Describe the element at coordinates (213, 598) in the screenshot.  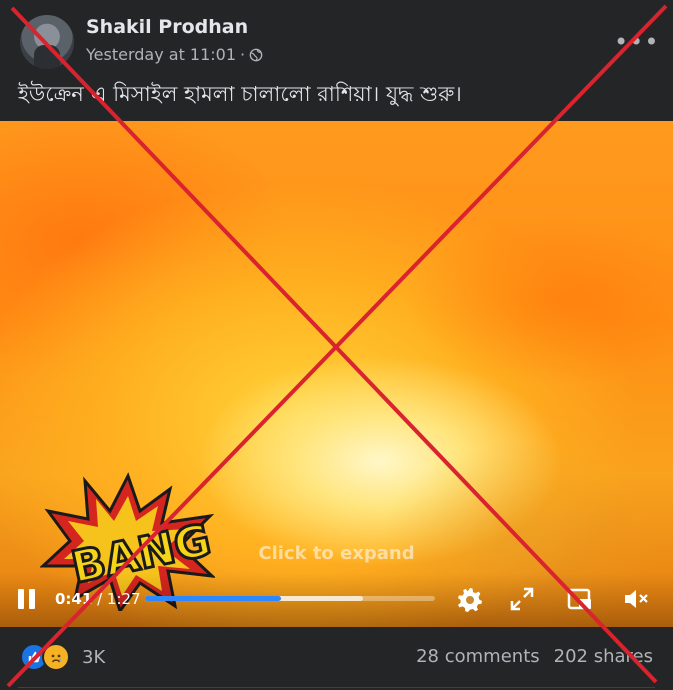
I see `progress-played` at that location.